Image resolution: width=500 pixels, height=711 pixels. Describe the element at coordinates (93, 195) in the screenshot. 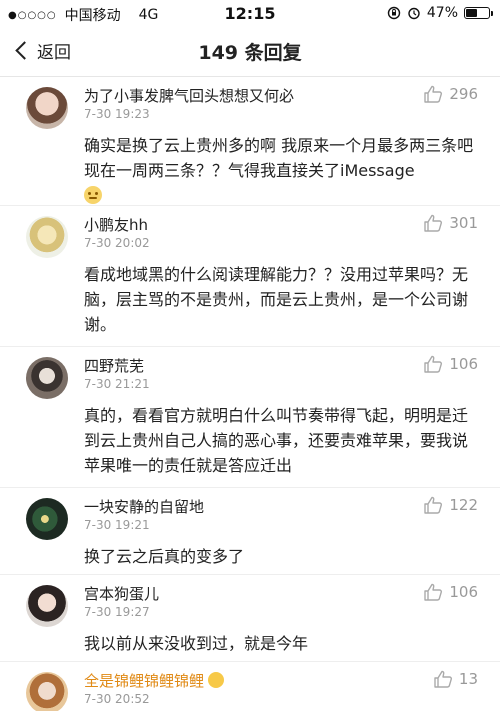

I see `smile-emoji-icon` at that location.